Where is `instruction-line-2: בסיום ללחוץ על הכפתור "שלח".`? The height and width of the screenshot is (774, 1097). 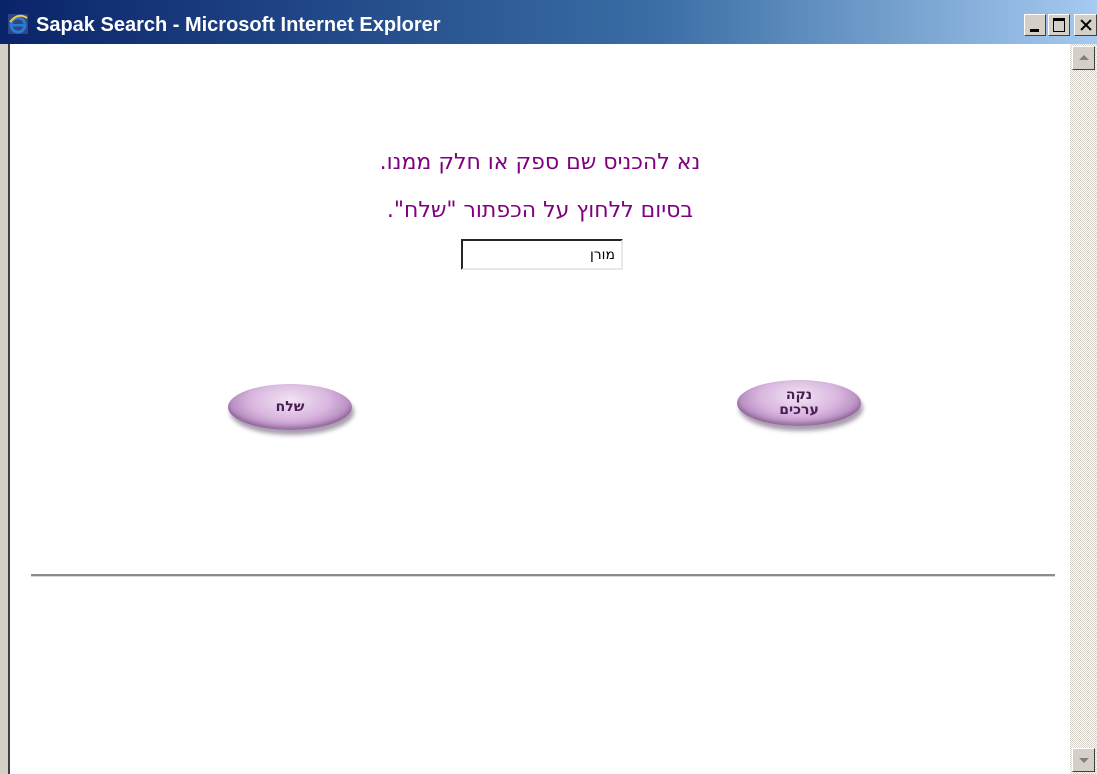
instruction-line-2: בסיום ללחוץ על הכפתור "שלח". is located at coordinates (540, 210).